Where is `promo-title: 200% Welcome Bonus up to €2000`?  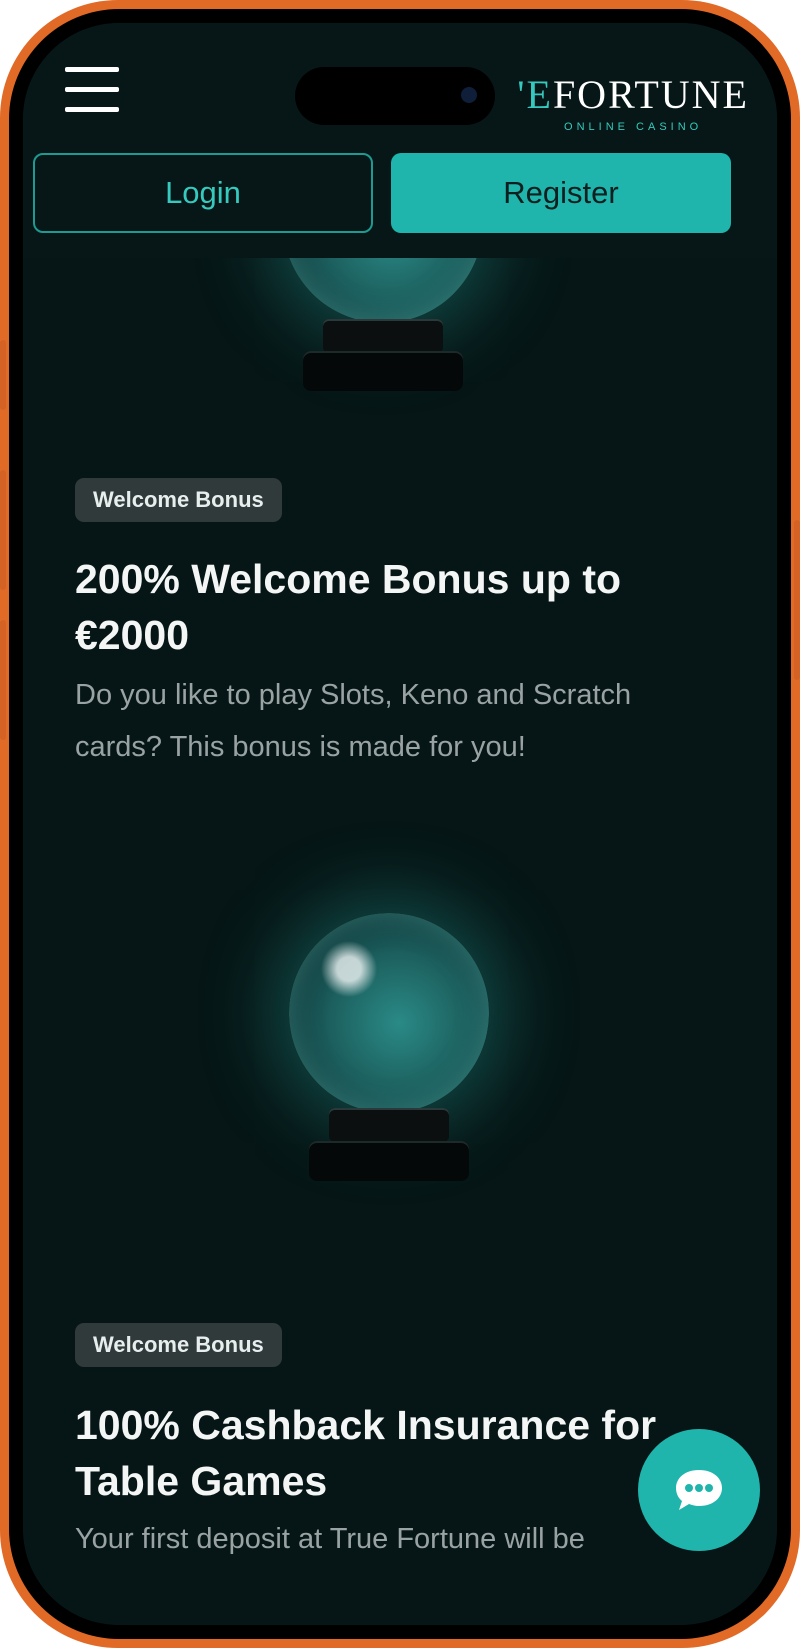
promo-title: 200% Welcome Bonus up to €2000 is located at coordinates (348, 607).